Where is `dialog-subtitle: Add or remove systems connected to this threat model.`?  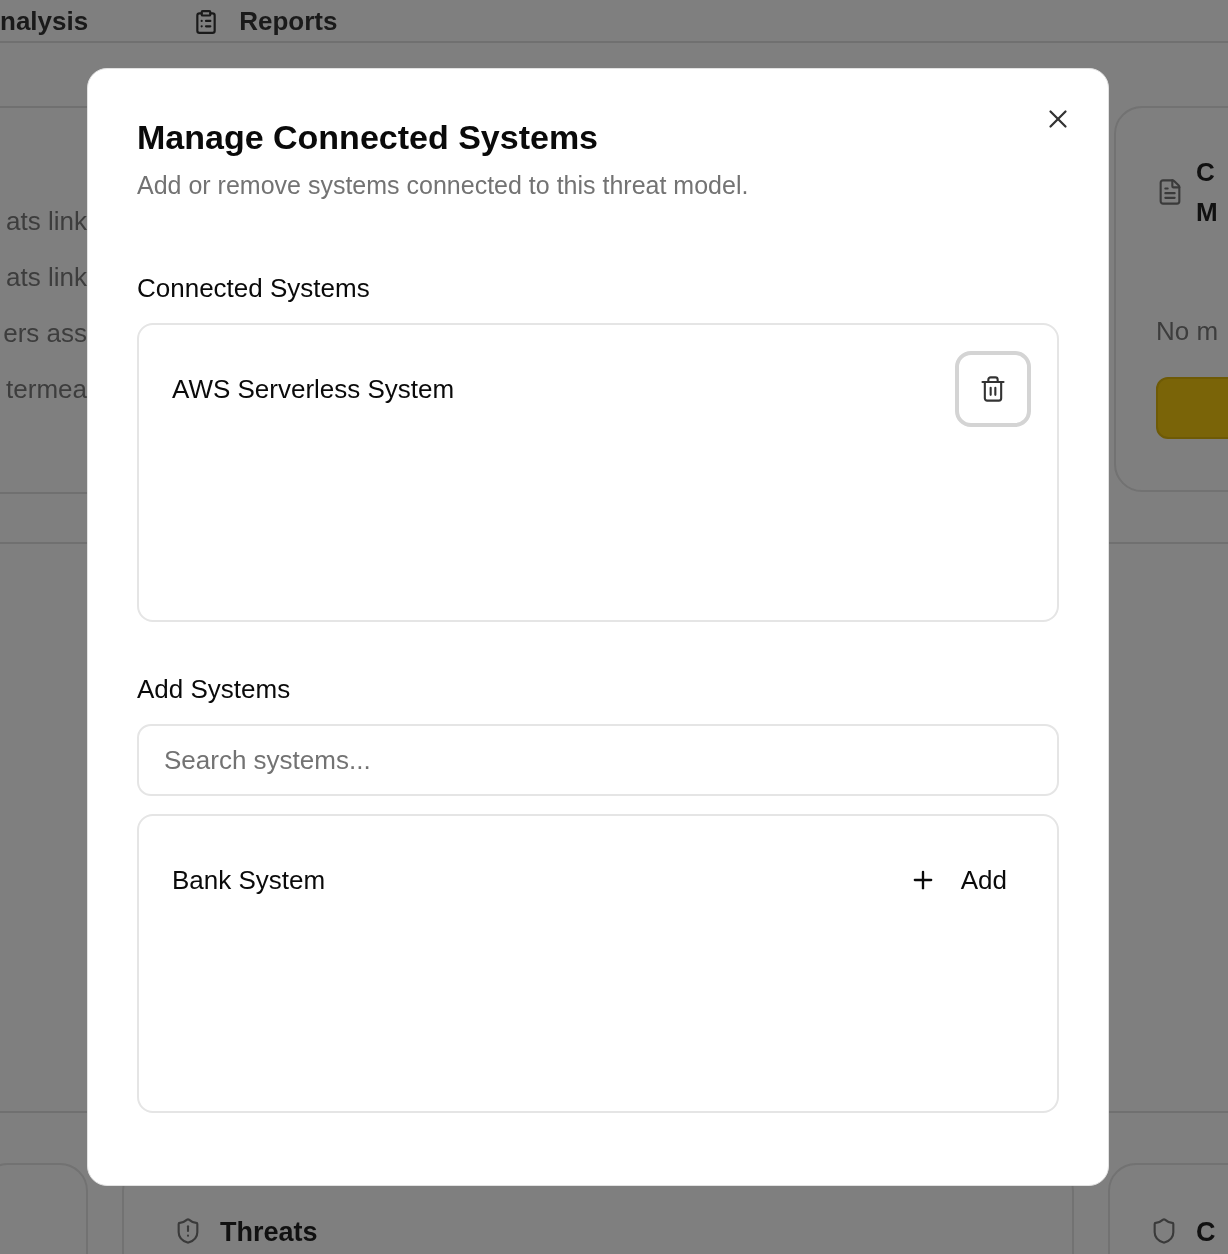
dialog-subtitle: Add or remove systems connected to this threat model. is located at coordinates (443, 185).